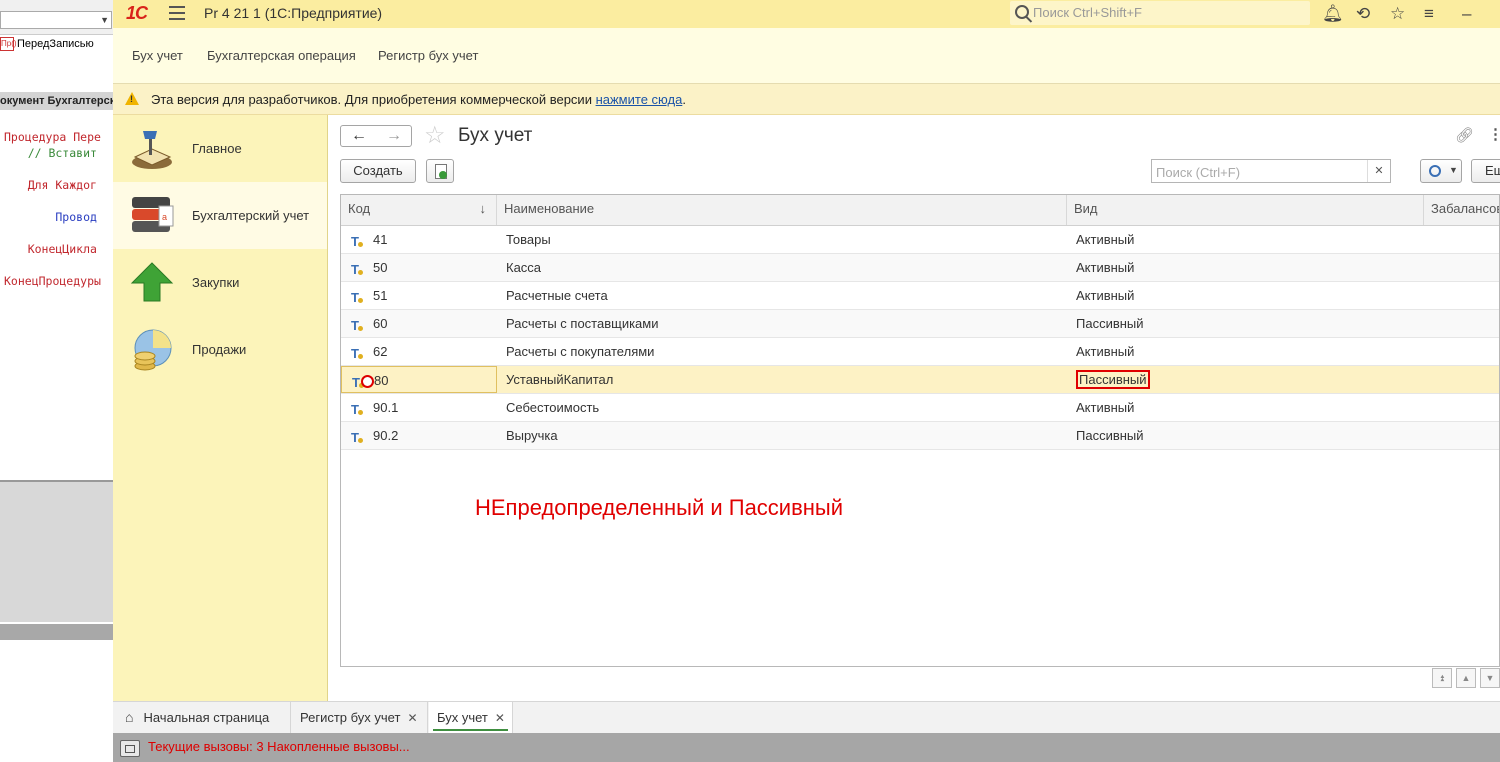 This screenshot has width=1500, height=762. I want to click on list-search-field: ✕, so click(1271, 171).